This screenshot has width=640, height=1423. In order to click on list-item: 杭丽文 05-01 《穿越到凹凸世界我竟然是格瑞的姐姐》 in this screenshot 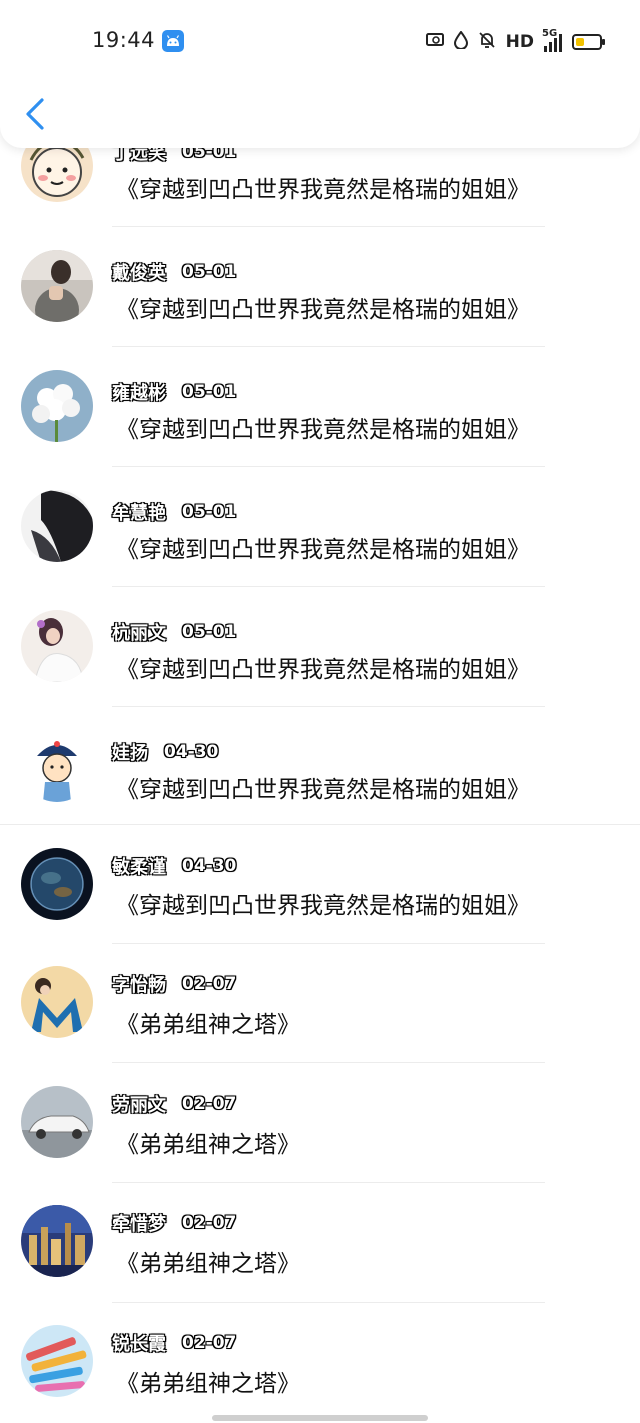, I will do `click(320, 648)`.